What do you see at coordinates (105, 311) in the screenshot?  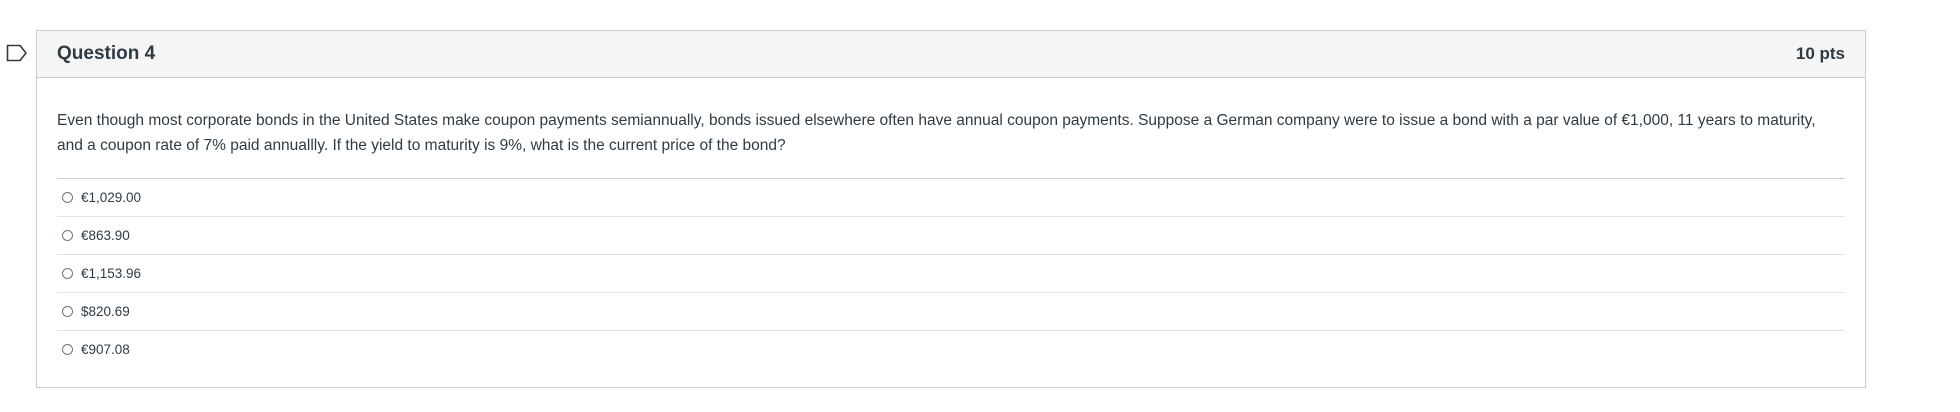 I see `answer-label: $820.69` at bounding box center [105, 311].